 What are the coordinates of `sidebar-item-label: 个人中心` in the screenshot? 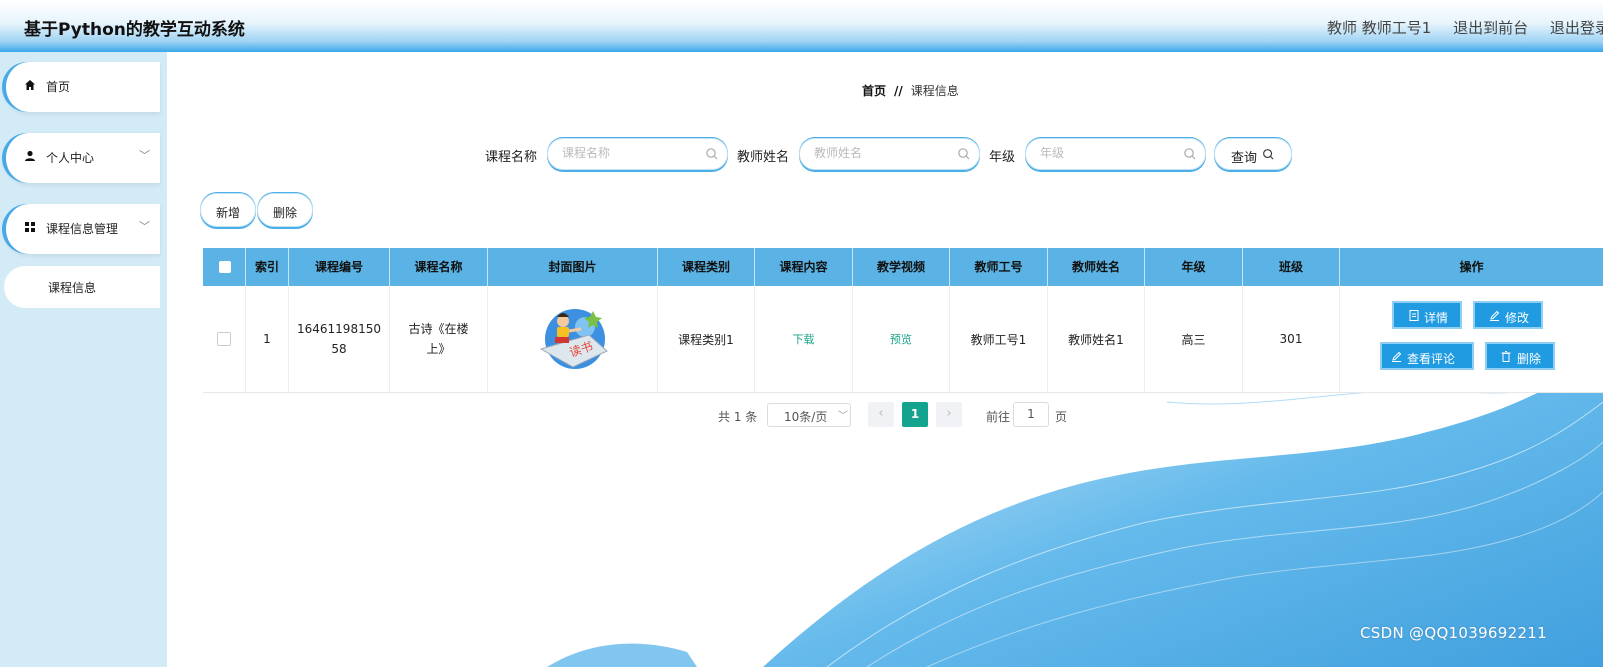 It's located at (70, 158).